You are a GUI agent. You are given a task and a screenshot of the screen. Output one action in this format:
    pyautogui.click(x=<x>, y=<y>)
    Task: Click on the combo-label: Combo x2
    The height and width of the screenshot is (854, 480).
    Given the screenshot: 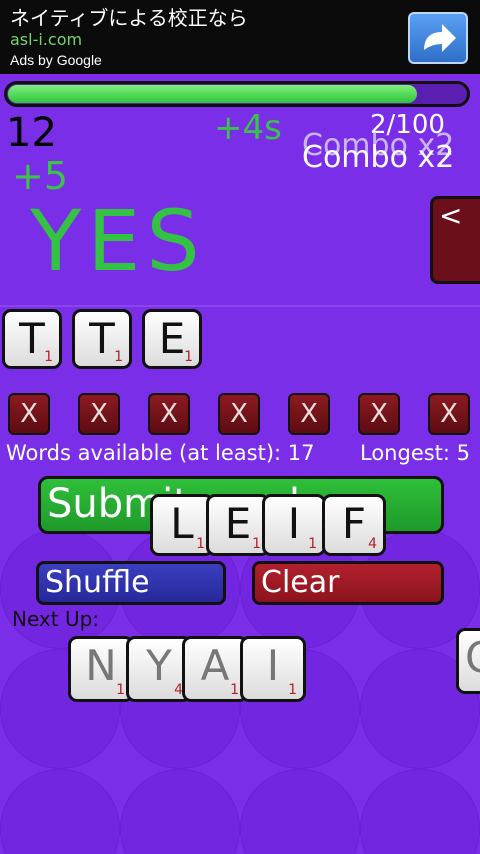 What is the action you would take?
    pyautogui.click(x=378, y=157)
    